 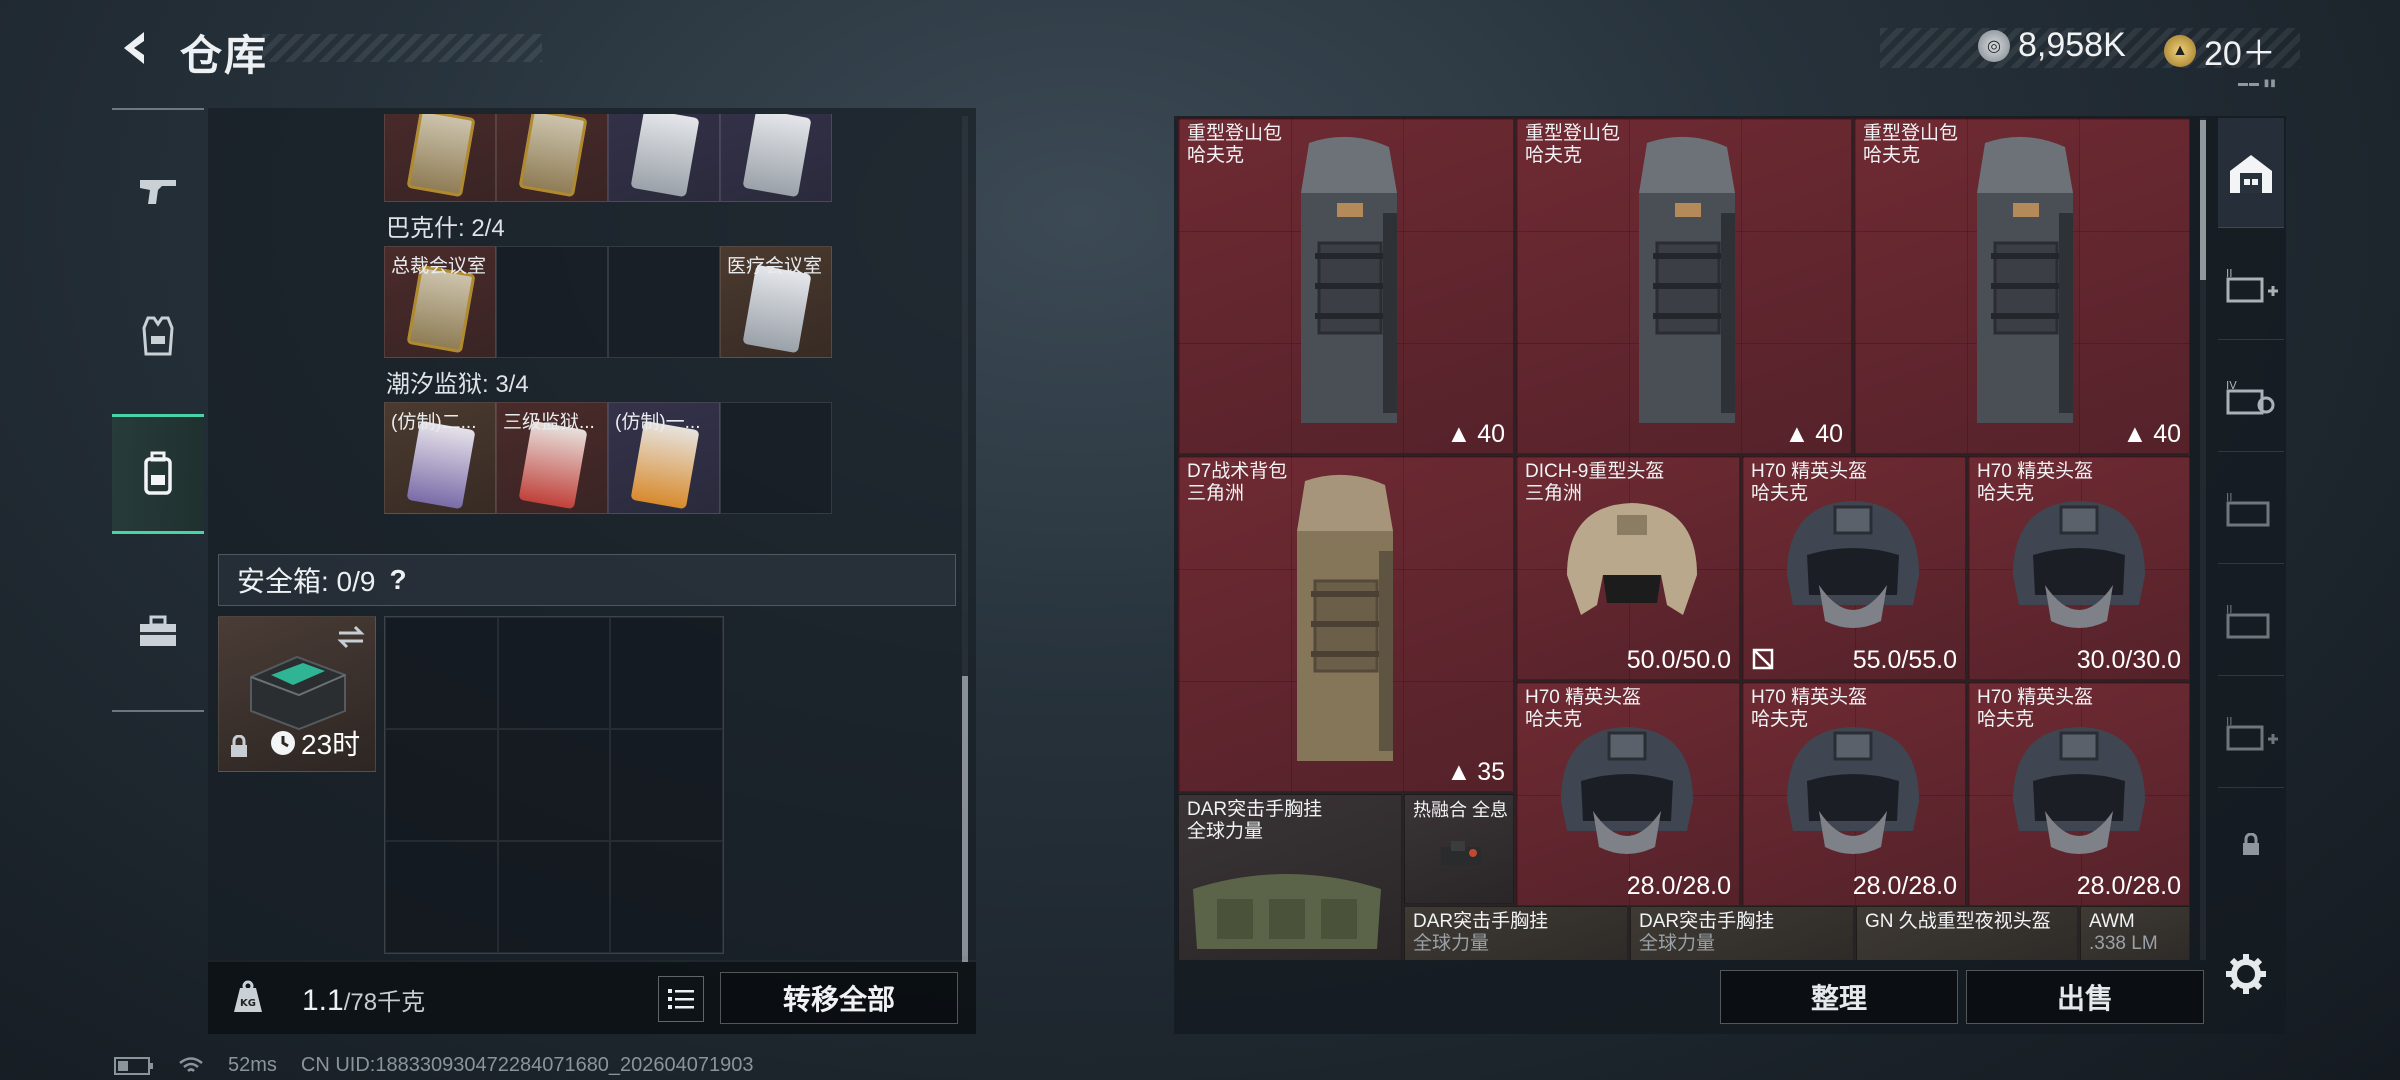 What do you see at coordinates (331, 744) in the screenshot?
I see `timer-text: 23时` at bounding box center [331, 744].